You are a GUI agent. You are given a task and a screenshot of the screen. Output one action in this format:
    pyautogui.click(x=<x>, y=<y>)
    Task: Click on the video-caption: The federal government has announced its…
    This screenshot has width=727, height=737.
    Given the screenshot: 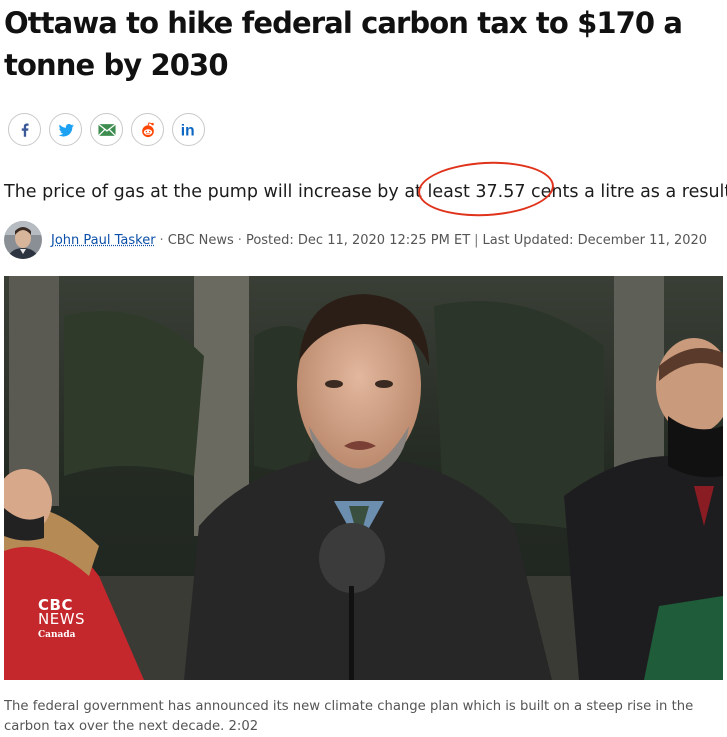 What is the action you would take?
    pyautogui.click(x=349, y=717)
    